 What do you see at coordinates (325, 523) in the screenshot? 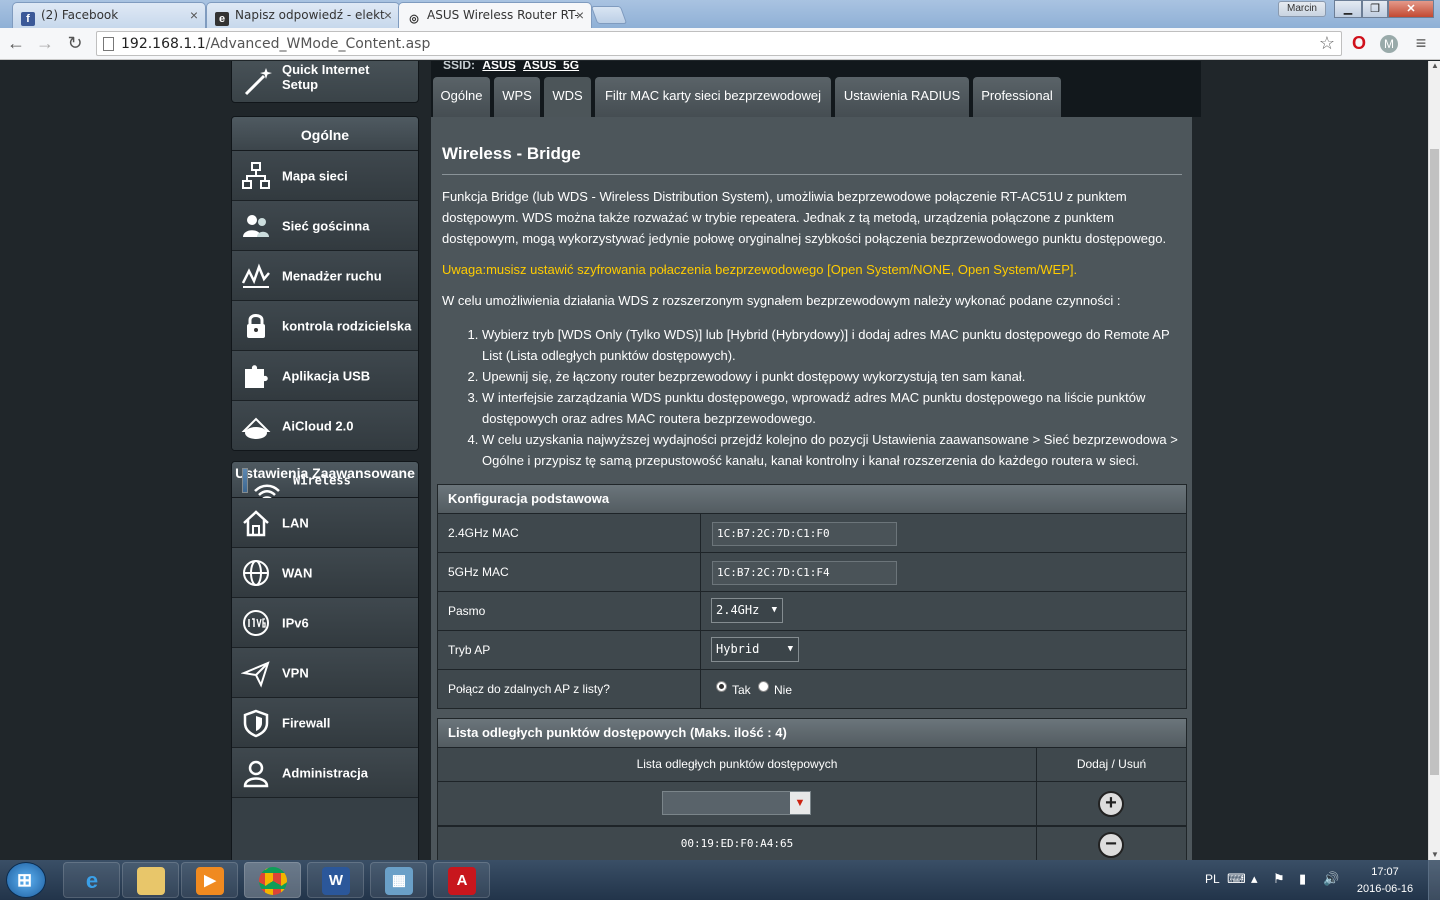
I see `menu-item-lan: LAN` at bounding box center [325, 523].